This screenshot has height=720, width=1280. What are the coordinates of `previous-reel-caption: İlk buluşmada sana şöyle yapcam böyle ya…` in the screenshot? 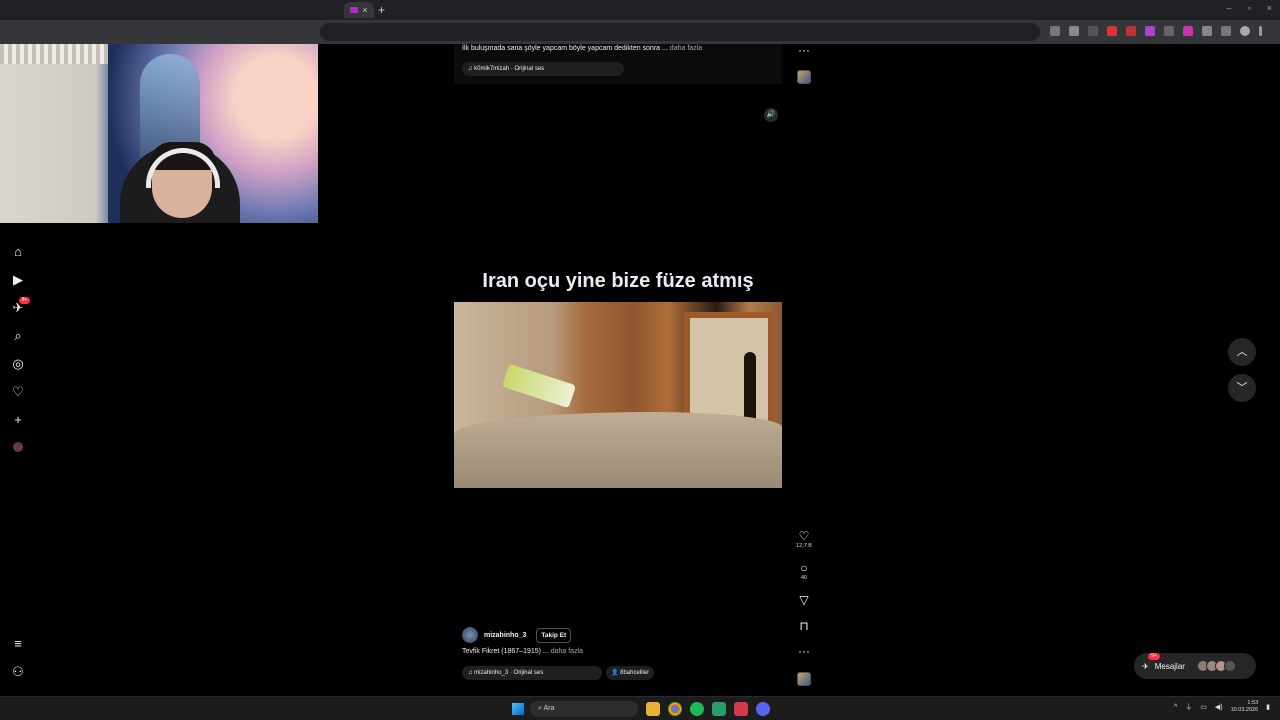 It's located at (582, 48).